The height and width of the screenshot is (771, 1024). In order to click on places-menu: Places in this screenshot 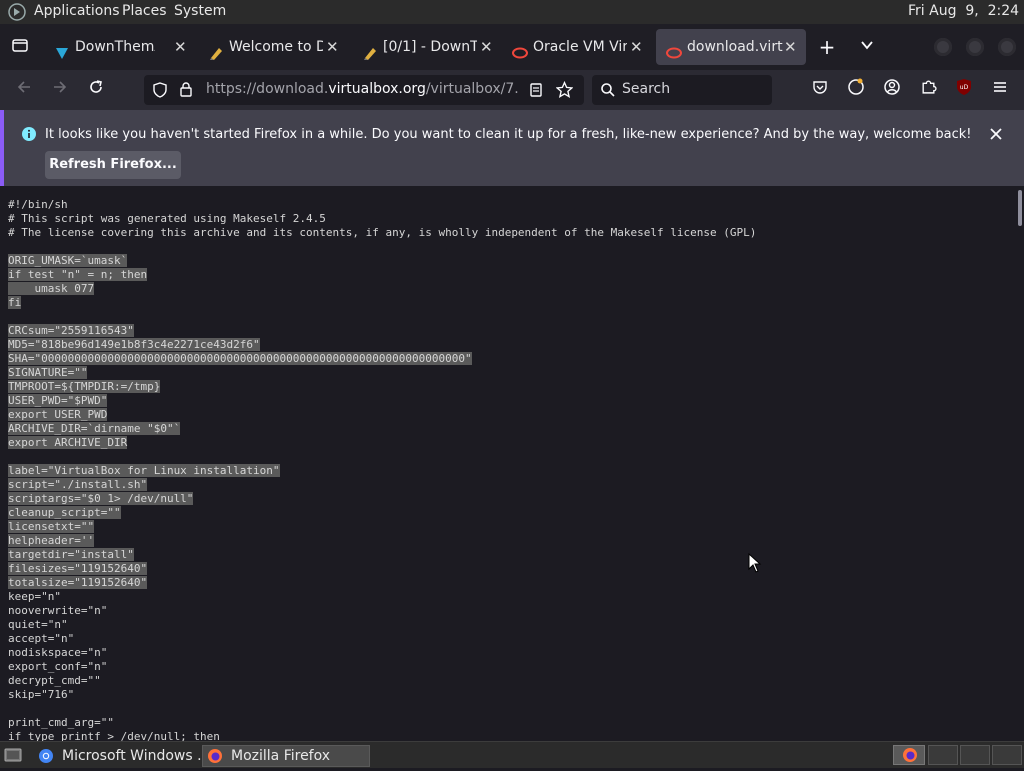, I will do `click(144, 11)`.